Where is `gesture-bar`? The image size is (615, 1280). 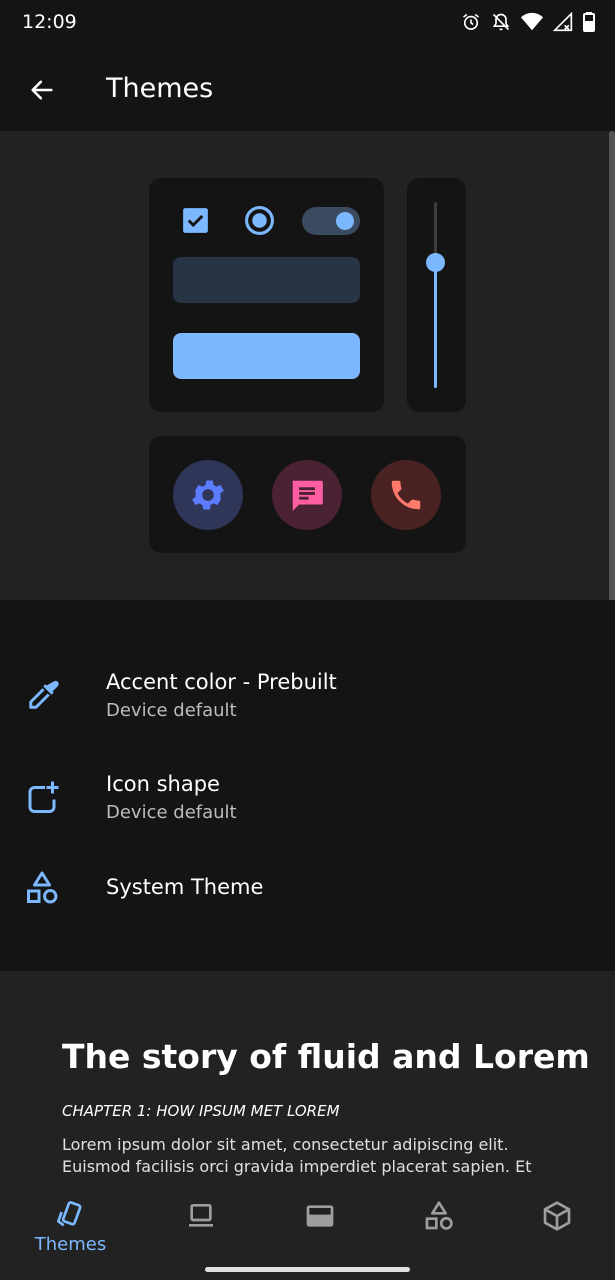 gesture-bar is located at coordinates (307, 1269).